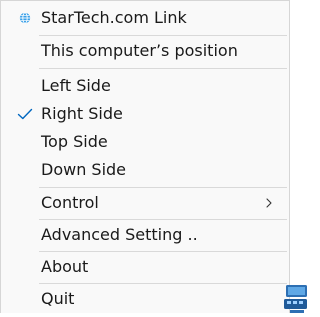  I want to click on menu-item-startech-link: StarTech.com Link, so click(145, 18).